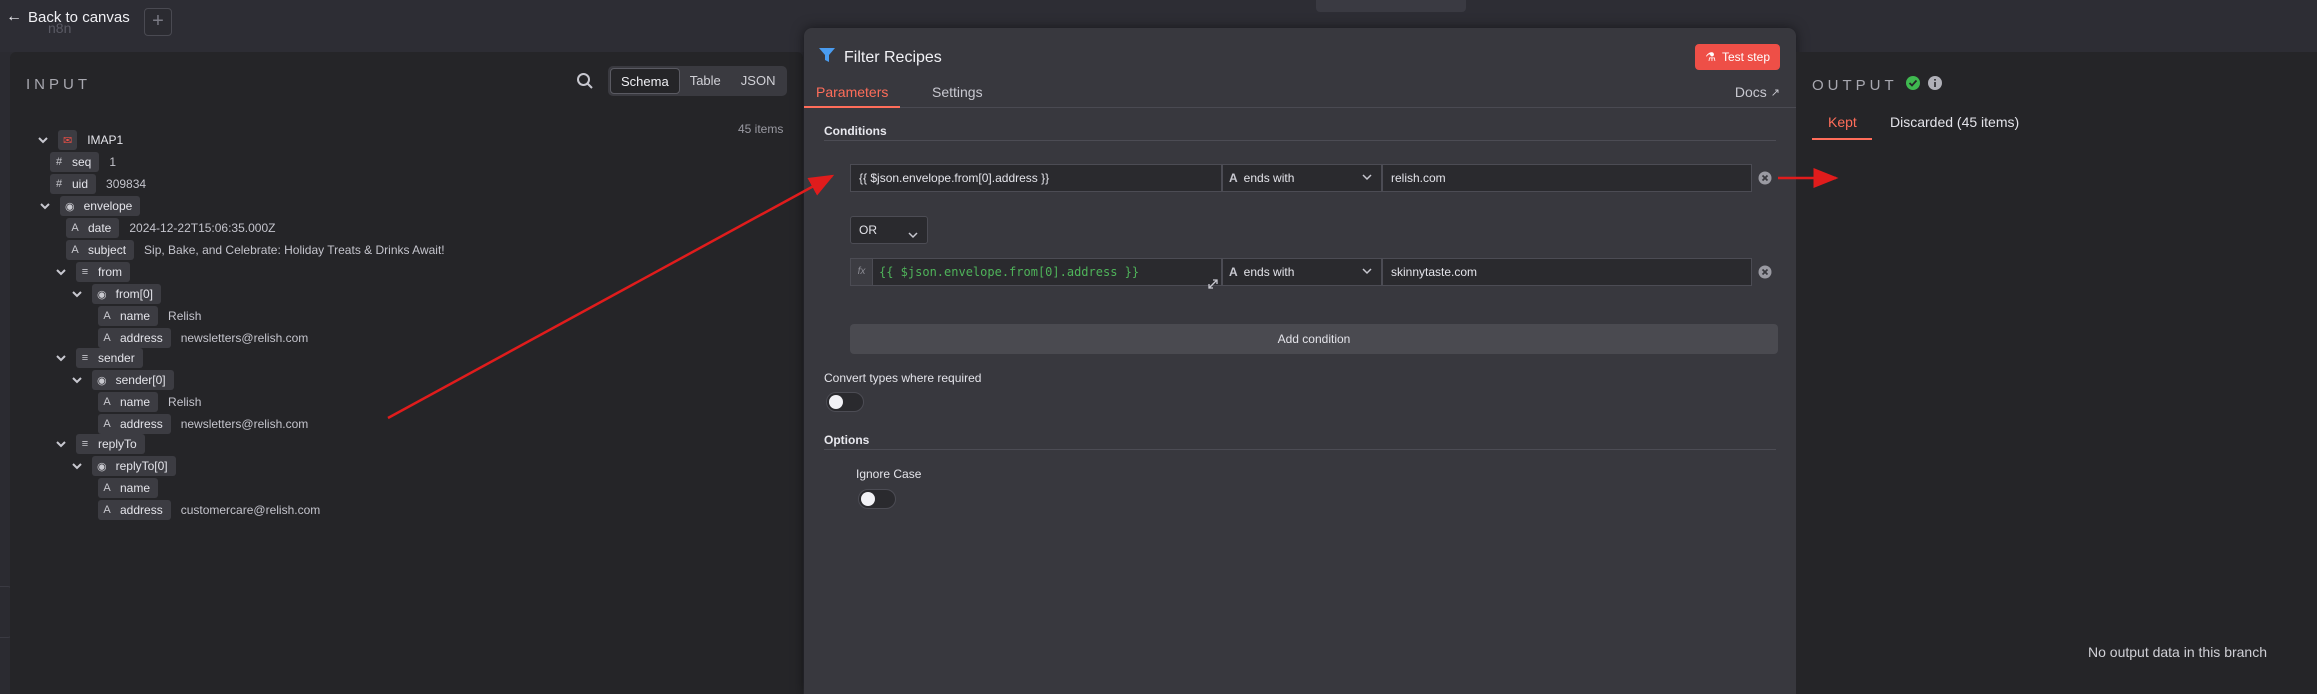 Image resolution: width=2317 pixels, height=694 pixels. What do you see at coordinates (128, 466) in the screenshot?
I see `tree-item-replyto-0: ◉ replyTo[0]` at bounding box center [128, 466].